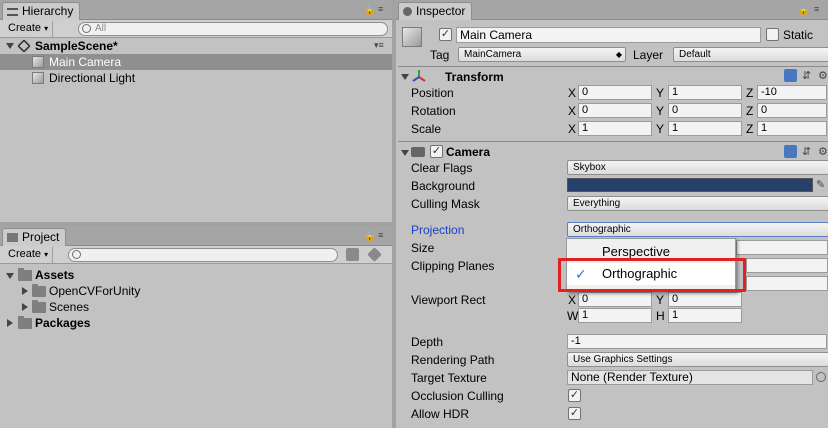 The image size is (828, 428). Describe the element at coordinates (10, 276) in the screenshot. I see `assets-foldout-icon` at that location.